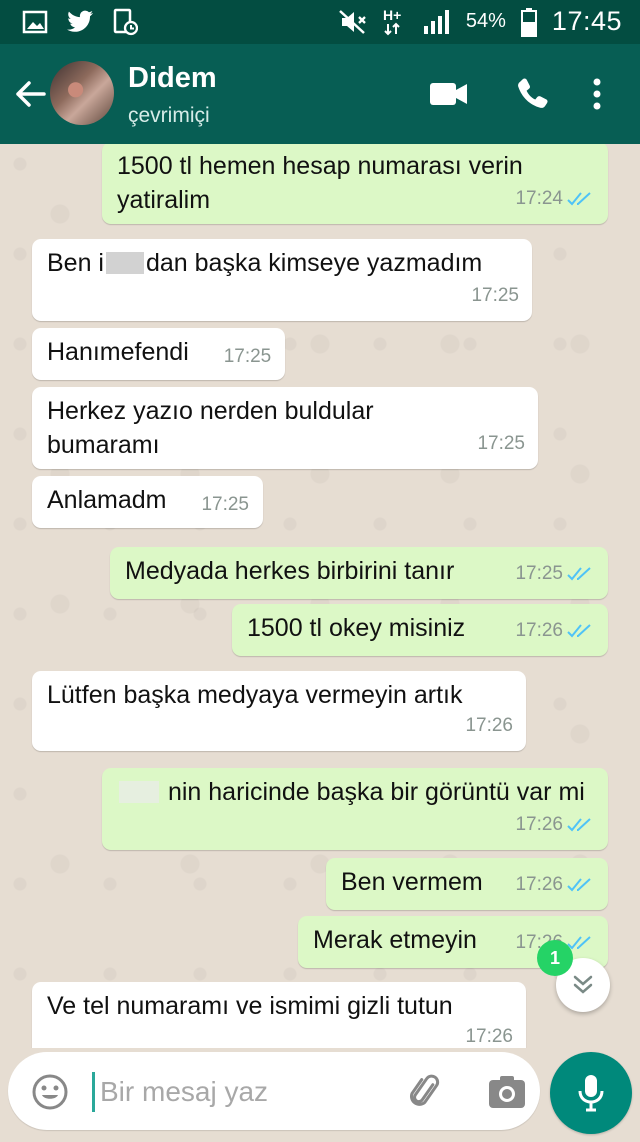 The image size is (640, 1142). Describe the element at coordinates (172, 78) in the screenshot. I see `contact-name: Didem` at that location.